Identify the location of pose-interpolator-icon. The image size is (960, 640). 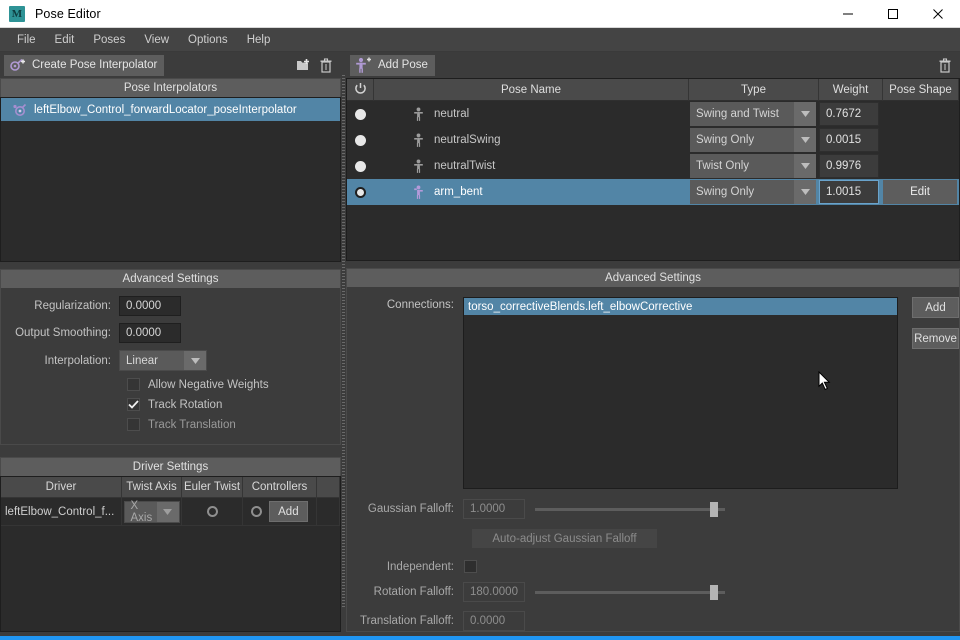
(19, 110).